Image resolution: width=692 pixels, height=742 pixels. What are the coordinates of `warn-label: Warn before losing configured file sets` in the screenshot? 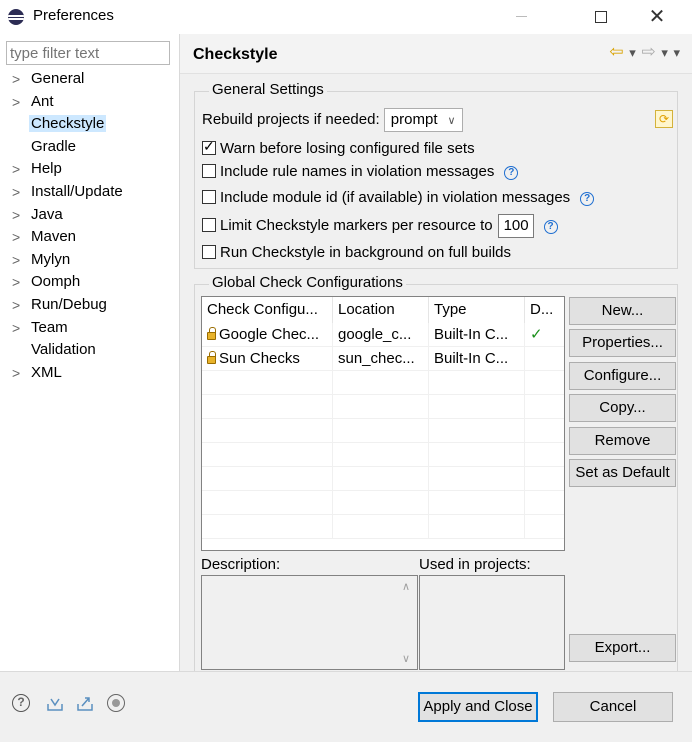 It's located at (347, 148).